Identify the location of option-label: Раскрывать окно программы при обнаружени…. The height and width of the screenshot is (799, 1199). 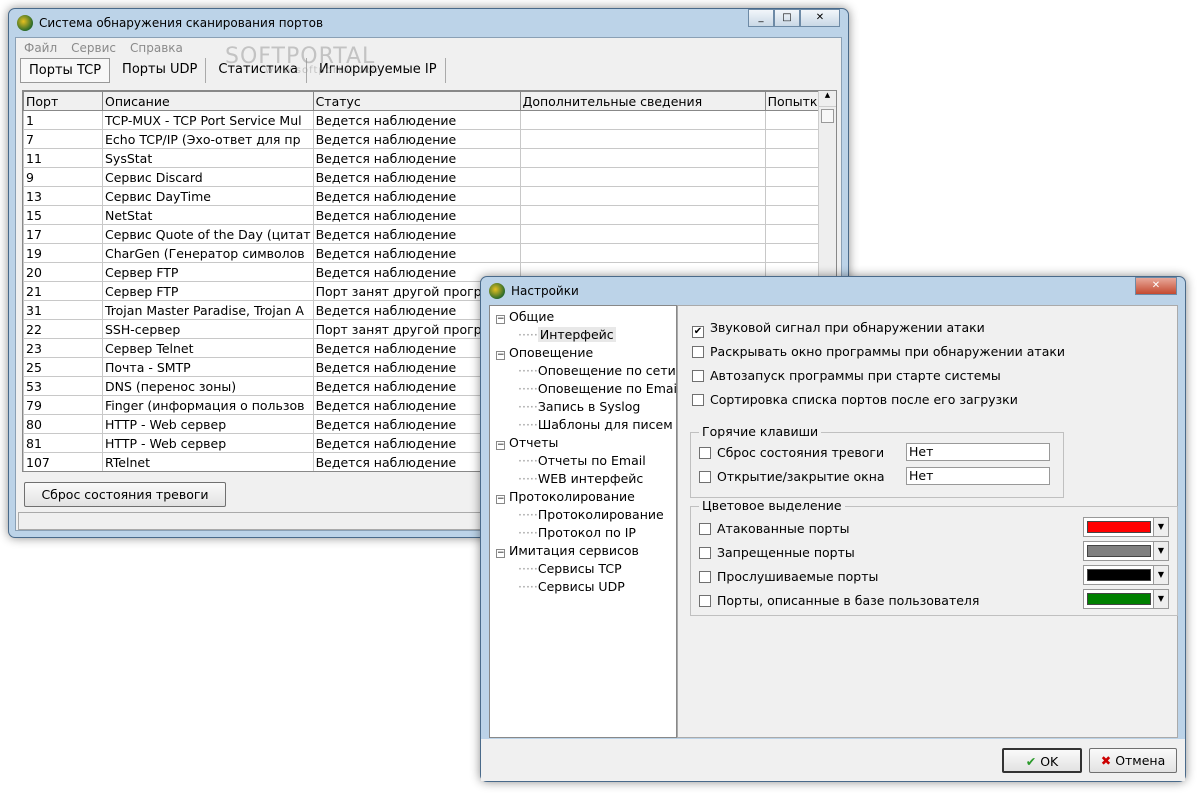
(888, 351).